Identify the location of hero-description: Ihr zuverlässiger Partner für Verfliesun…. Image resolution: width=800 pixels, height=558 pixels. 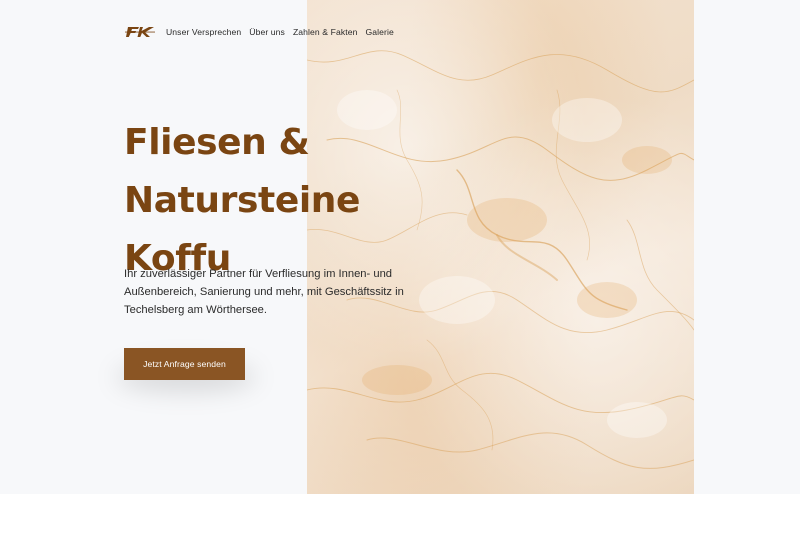
(264, 292).